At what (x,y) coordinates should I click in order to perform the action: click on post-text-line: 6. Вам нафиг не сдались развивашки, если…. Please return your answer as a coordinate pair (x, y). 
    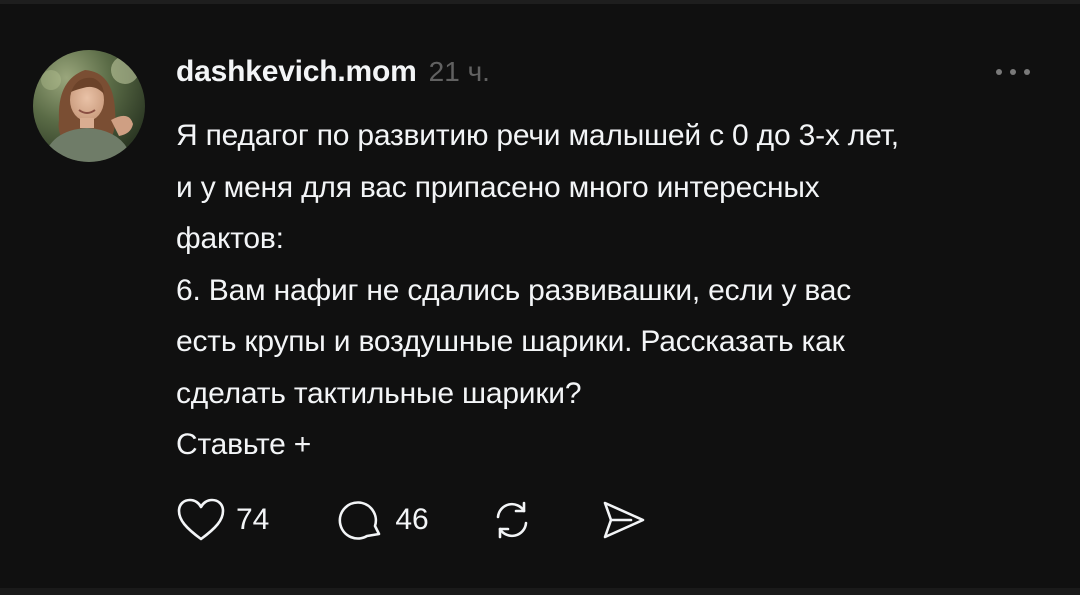
    Looking at the image, I should click on (514, 290).